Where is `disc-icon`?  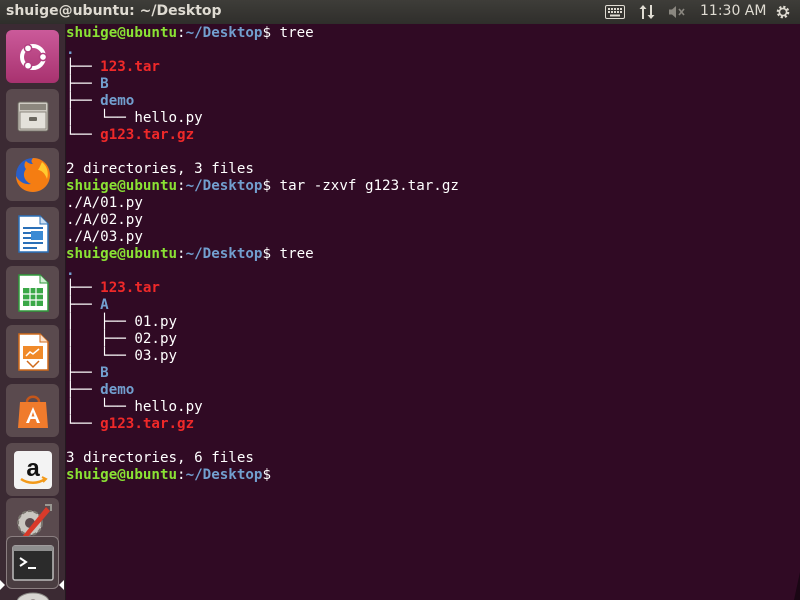 disc-icon is located at coordinates (32, 596).